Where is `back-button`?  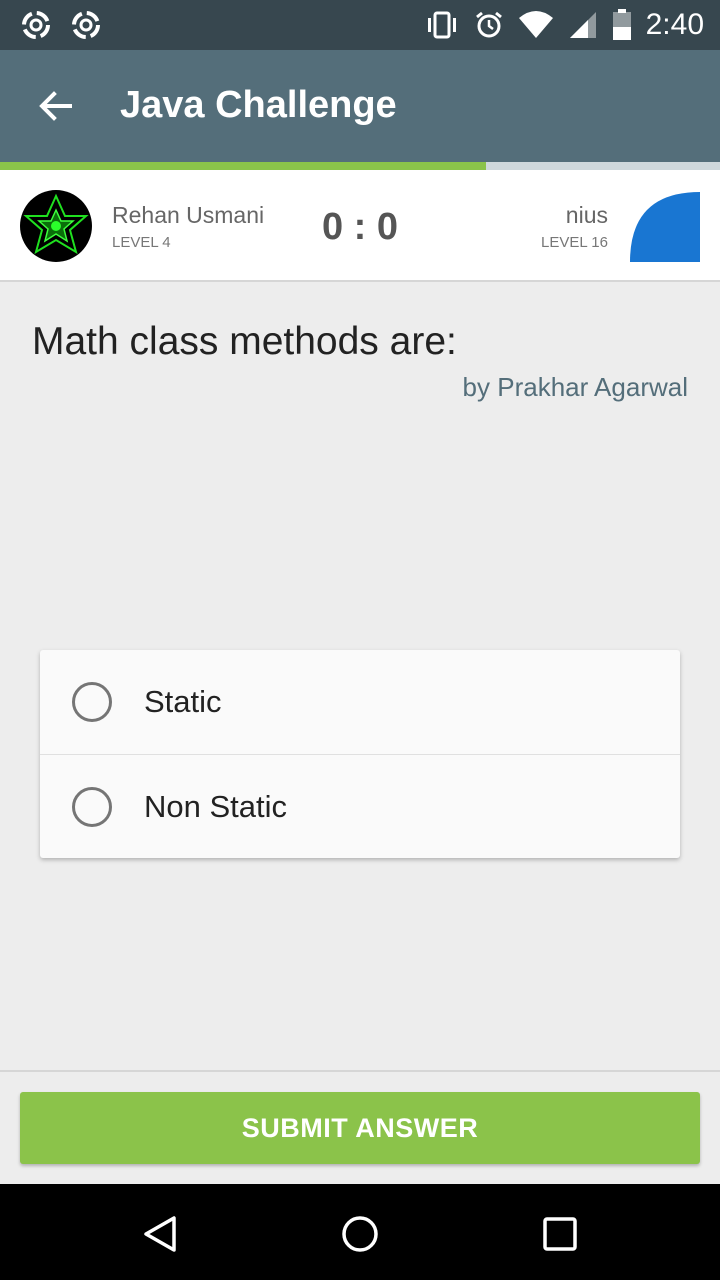 back-button is located at coordinates (56, 106).